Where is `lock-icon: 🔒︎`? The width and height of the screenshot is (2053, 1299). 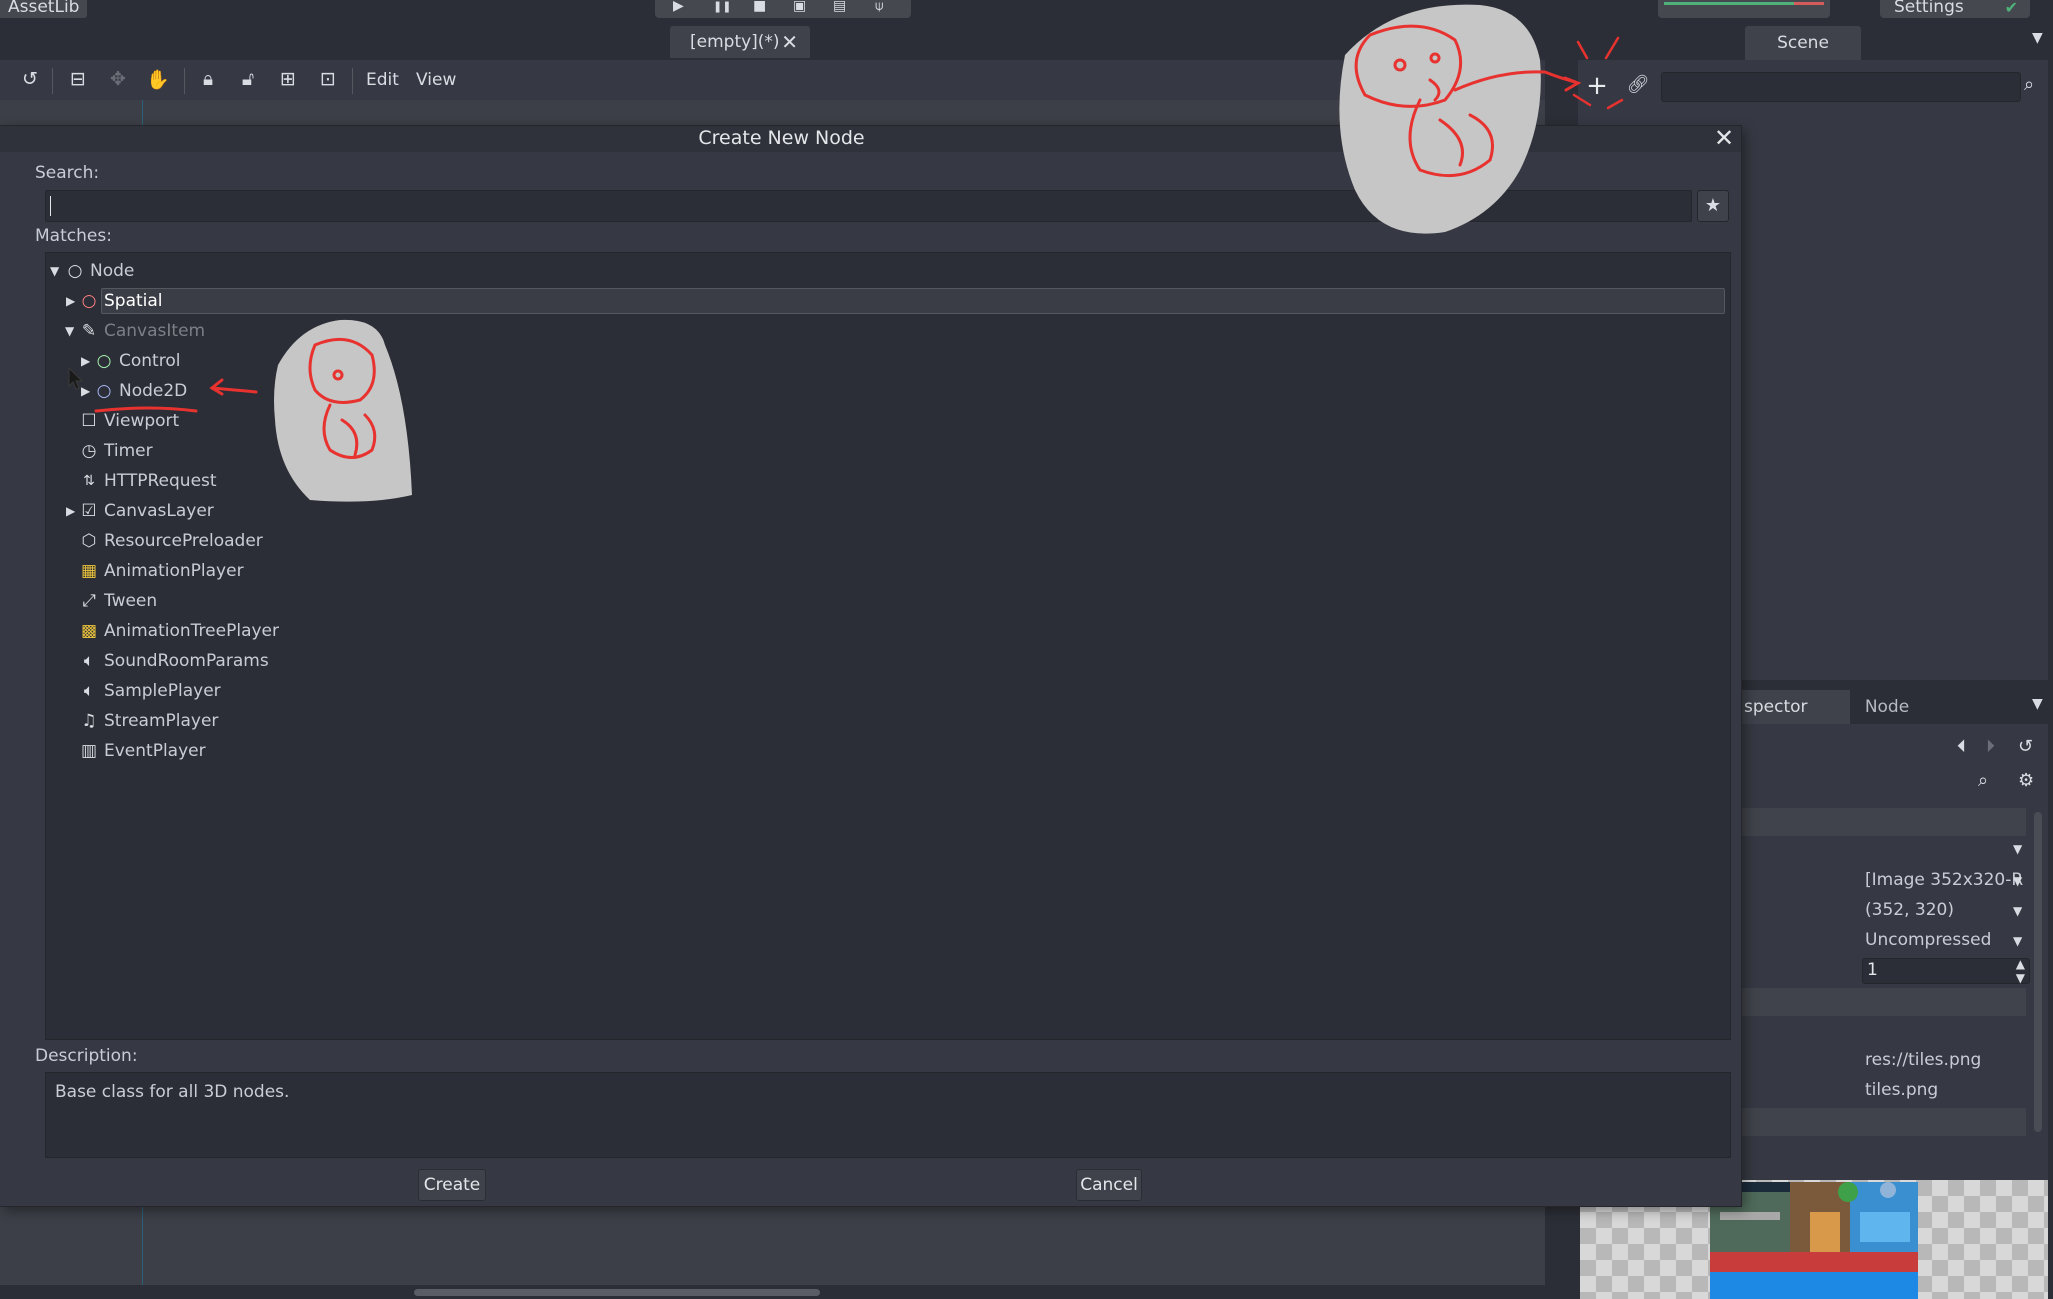 lock-icon: 🔒︎ is located at coordinates (208, 79).